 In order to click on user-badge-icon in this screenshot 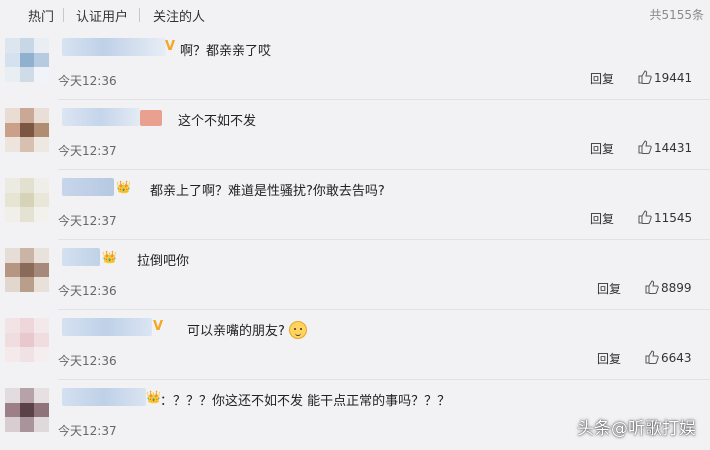, I will do `click(151, 118)`.